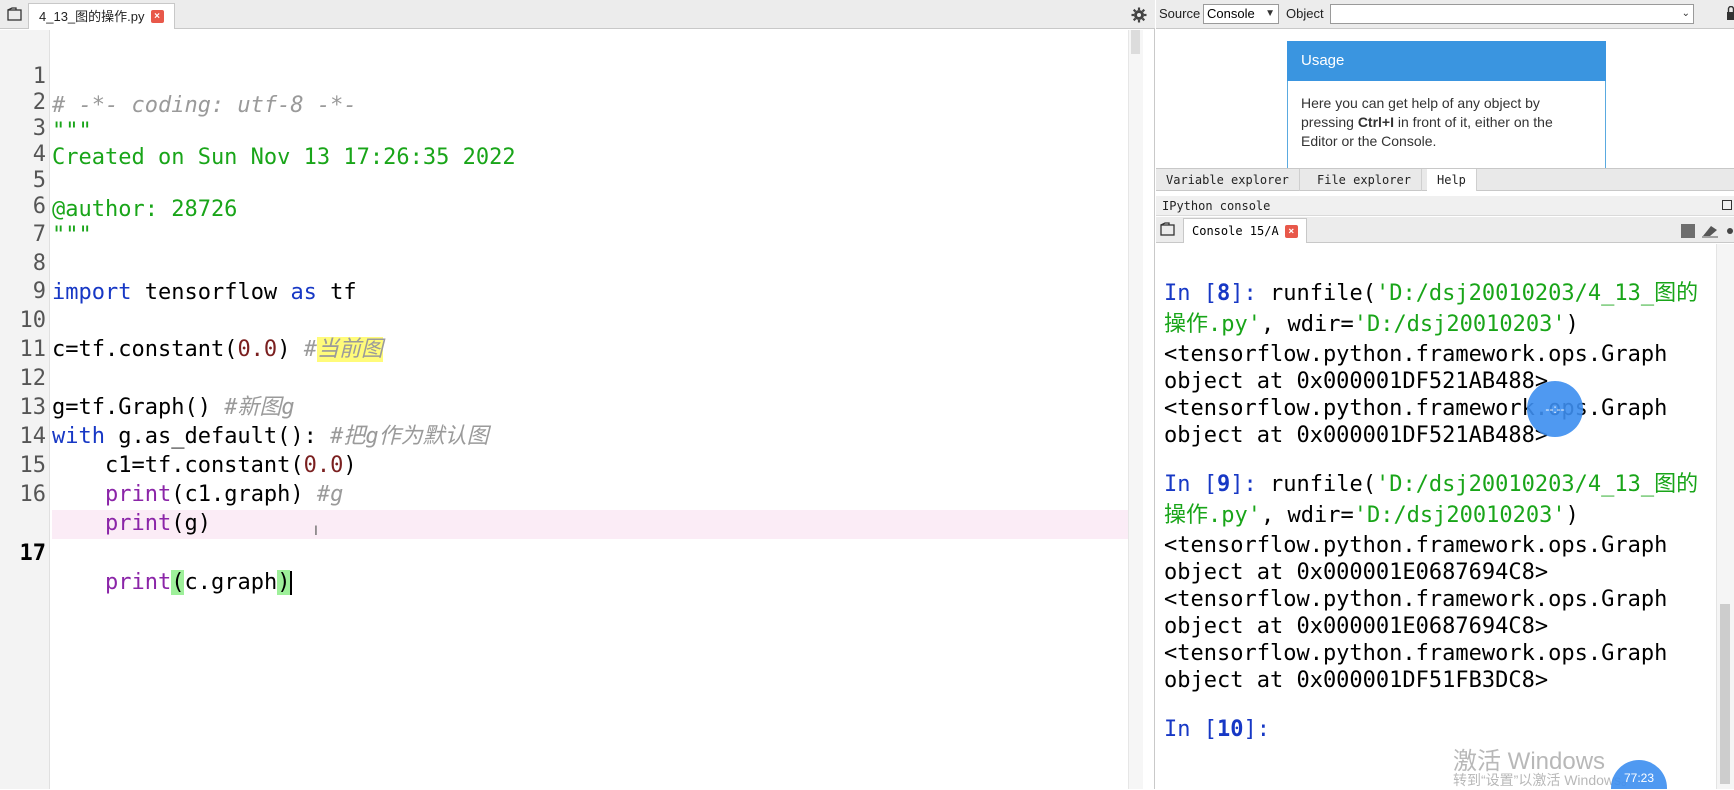  I want to click on code-line-current: 17 print(c.graph), so click(570, 552).